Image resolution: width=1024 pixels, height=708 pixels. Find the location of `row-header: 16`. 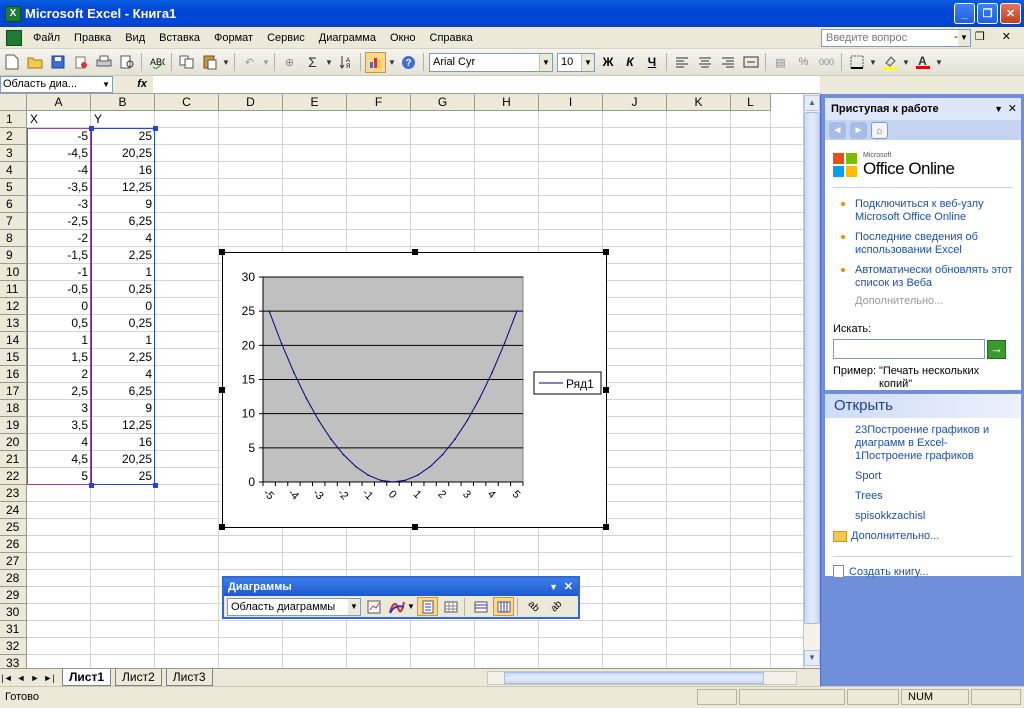

row-header: 16 is located at coordinates (13, 374).